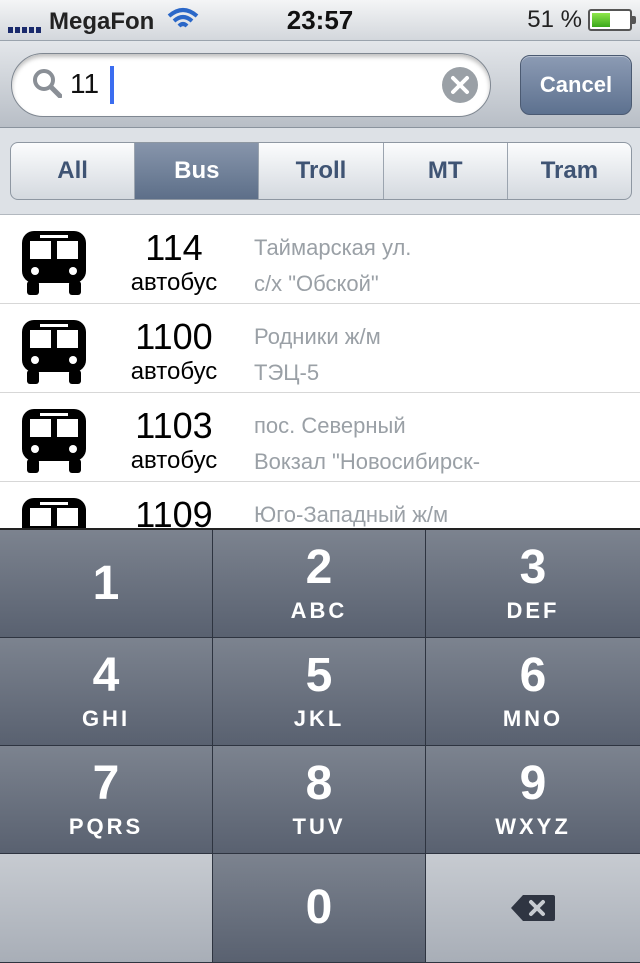 The height and width of the screenshot is (963, 640). I want to click on clear-icon, so click(460, 85).